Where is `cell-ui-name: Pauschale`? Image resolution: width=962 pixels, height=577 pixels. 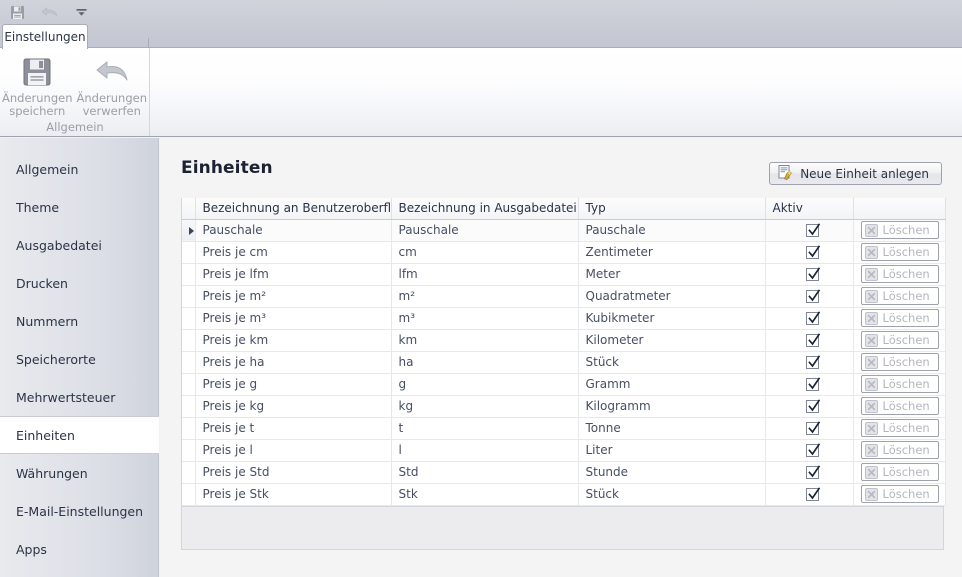 cell-ui-name: Pauschale is located at coordinates (293, 230).